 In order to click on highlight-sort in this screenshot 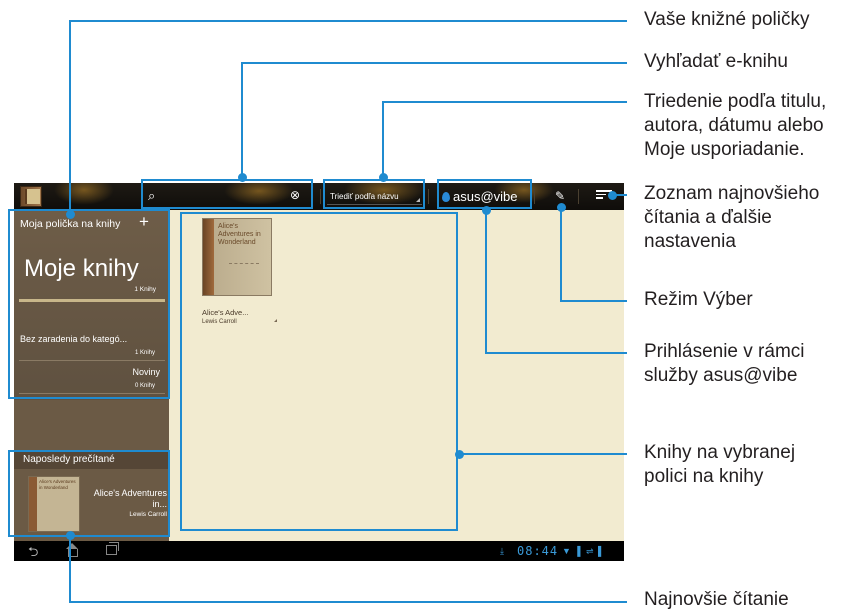, I will do `click(374, 194)`.